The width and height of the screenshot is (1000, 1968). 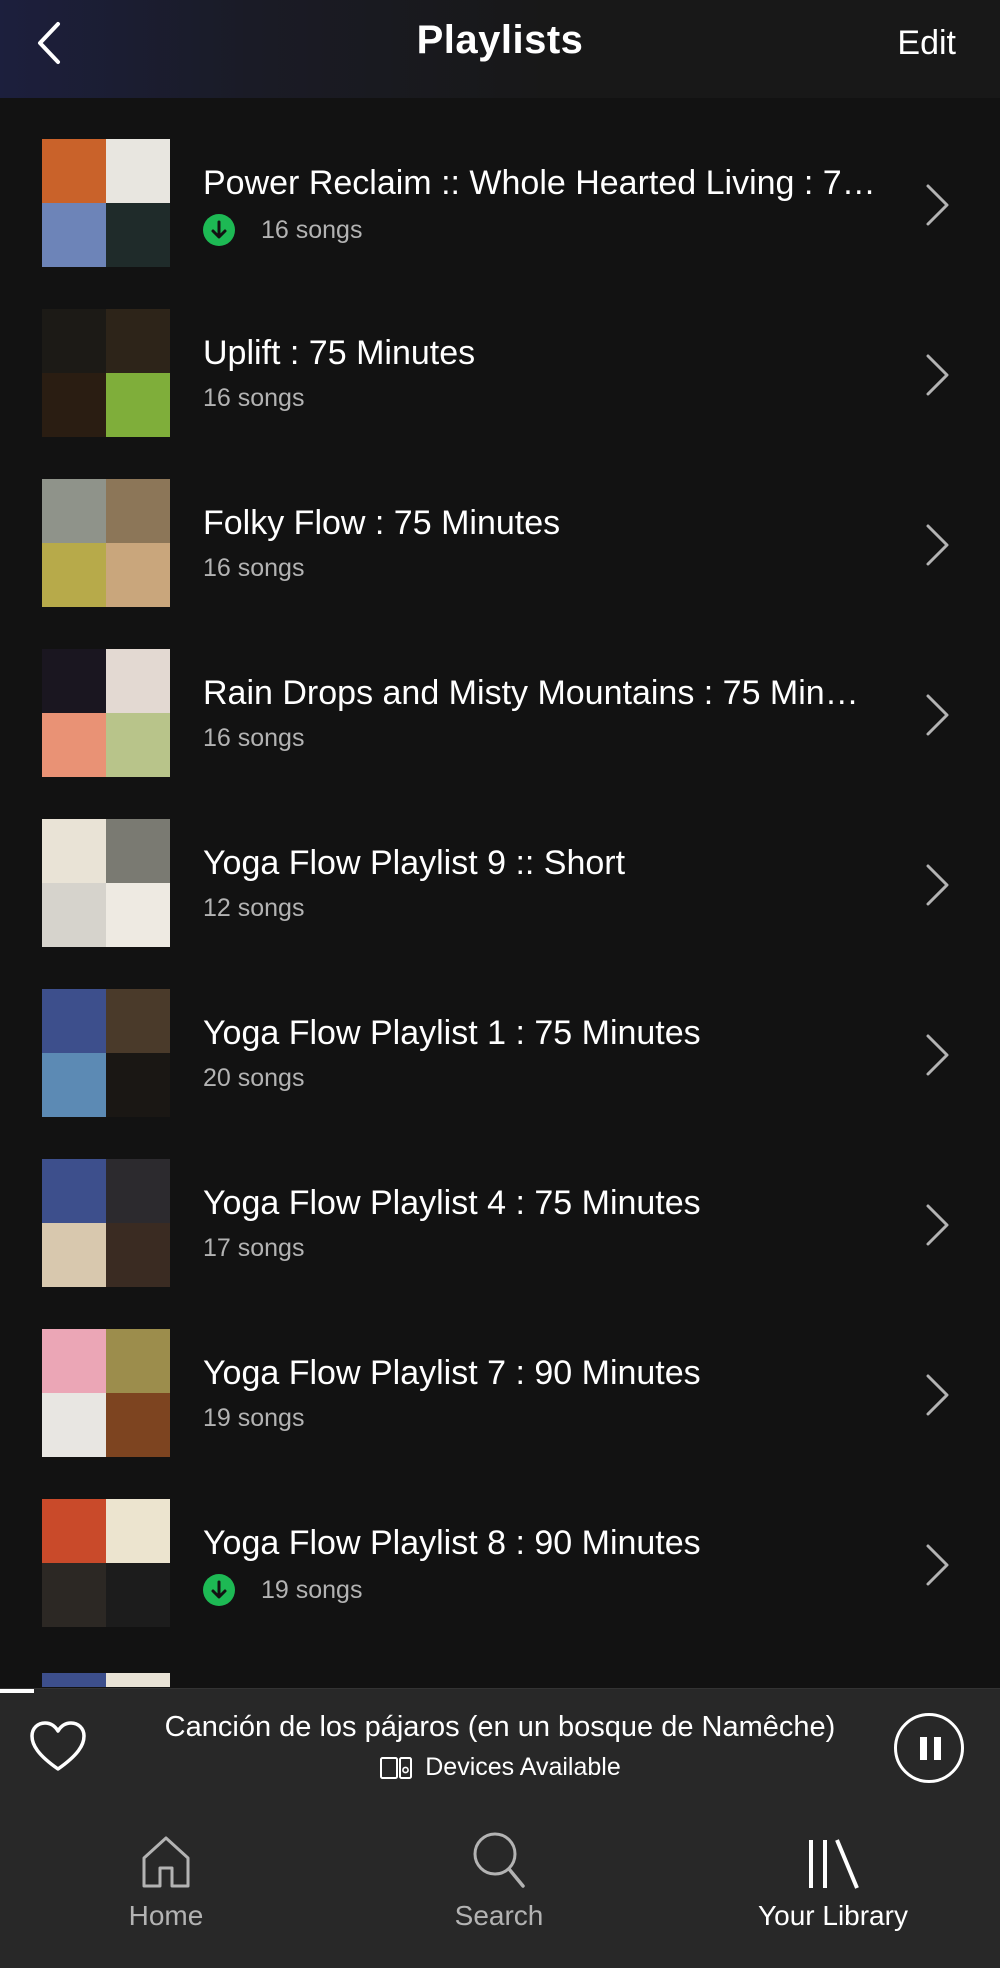 I want to click on song-count: 12 songs, so click(x=254, y=908).